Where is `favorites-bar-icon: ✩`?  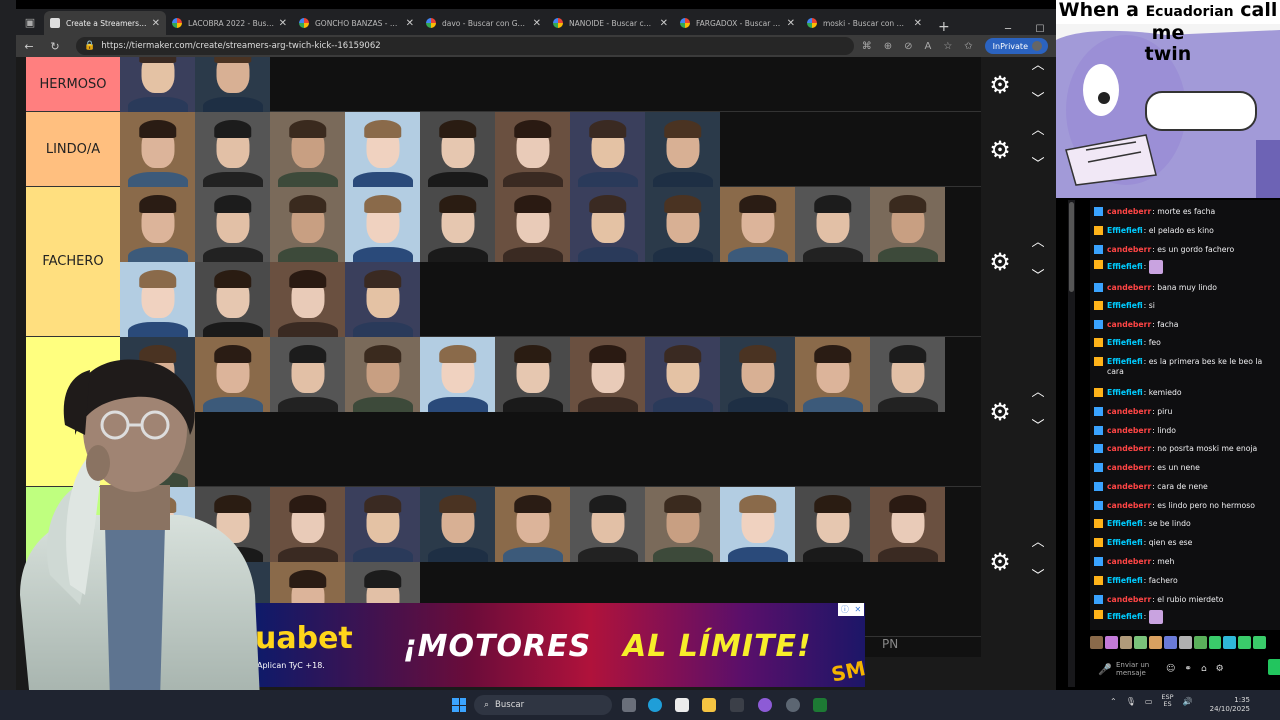
favorites-bar-icon: ✩ is located at coordinates (968, 46).